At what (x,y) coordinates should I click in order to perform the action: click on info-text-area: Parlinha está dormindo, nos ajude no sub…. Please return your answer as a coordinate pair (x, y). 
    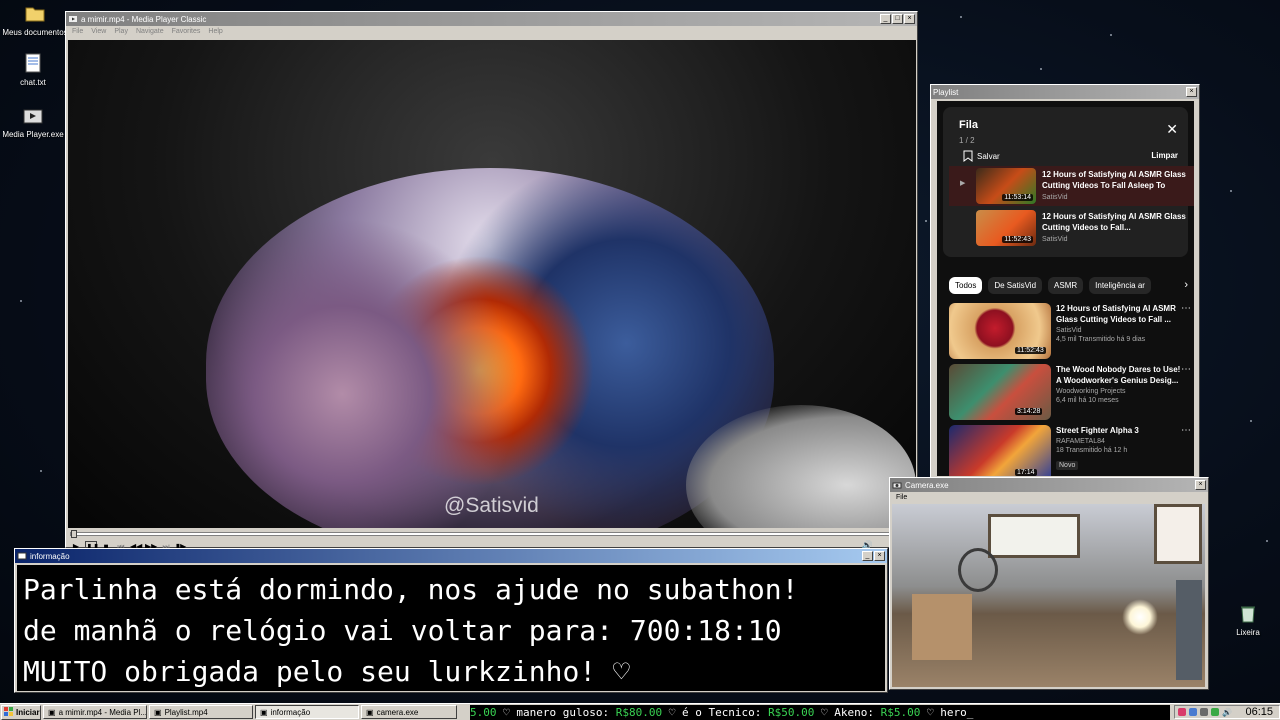
    Looking at the image, I should click on (451, 628).